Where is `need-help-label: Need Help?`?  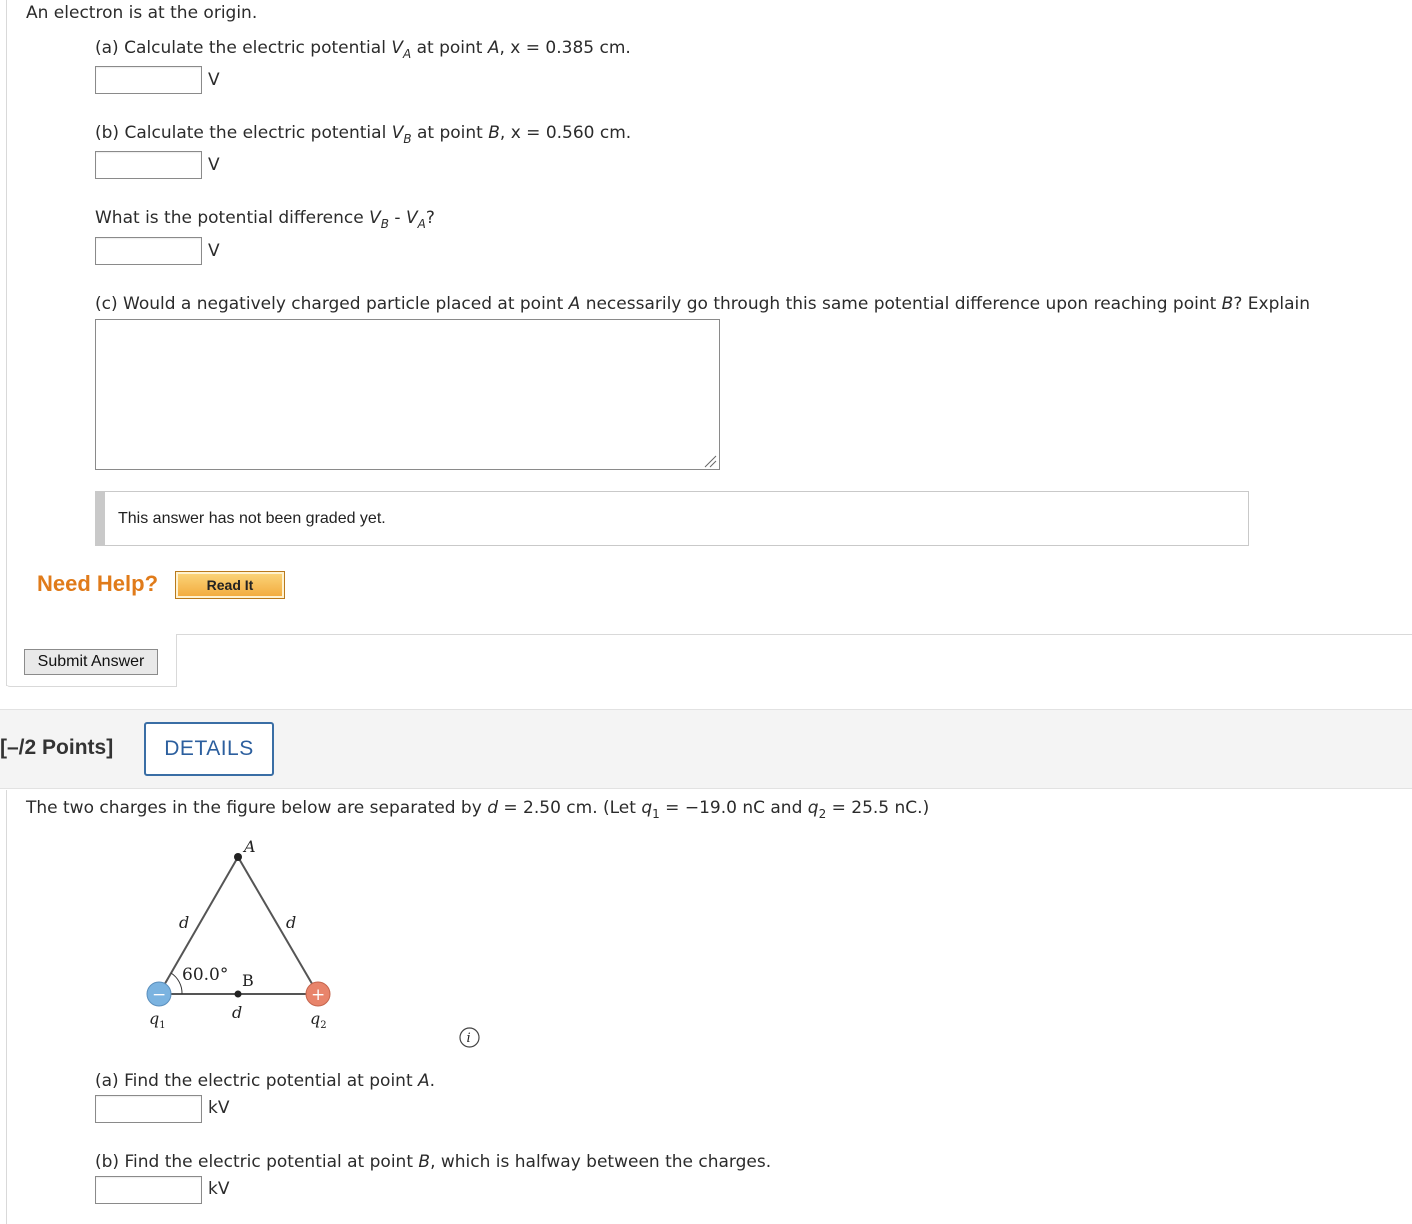 need-help-label: Need Help? is located at coordinates (98, 583).